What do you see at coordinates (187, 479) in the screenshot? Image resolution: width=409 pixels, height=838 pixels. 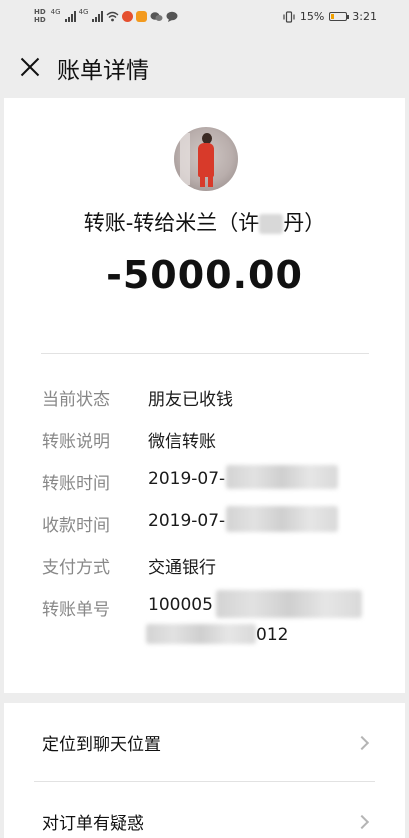 I see `transfer-time-value: 2019-07-` at bounding box center [187, 479].